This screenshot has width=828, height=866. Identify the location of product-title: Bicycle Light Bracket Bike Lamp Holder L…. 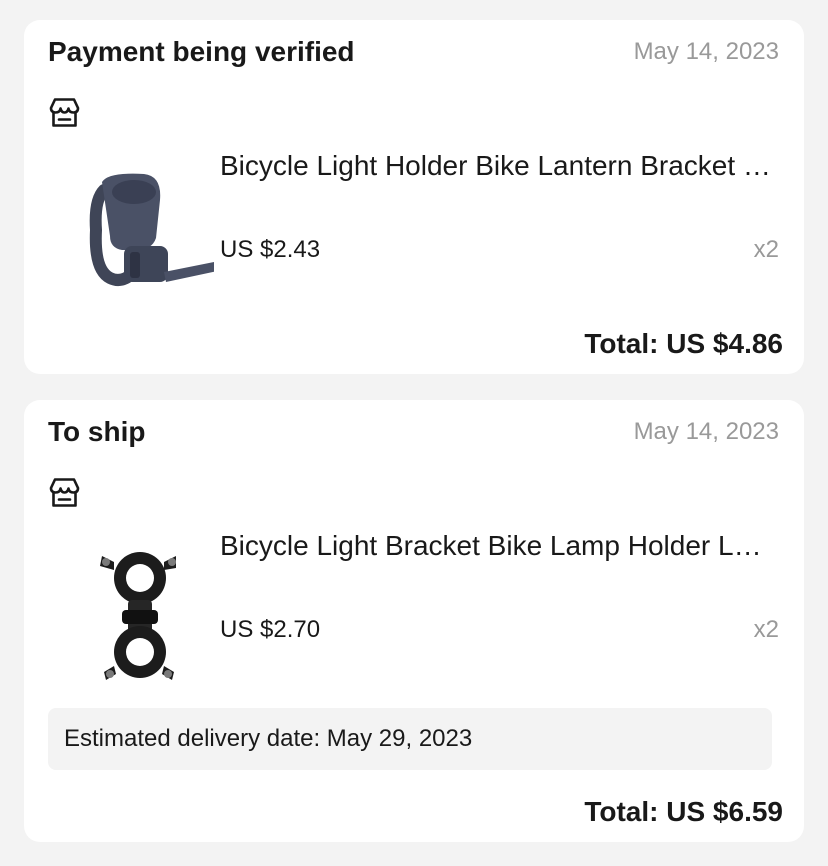
(500, 546).